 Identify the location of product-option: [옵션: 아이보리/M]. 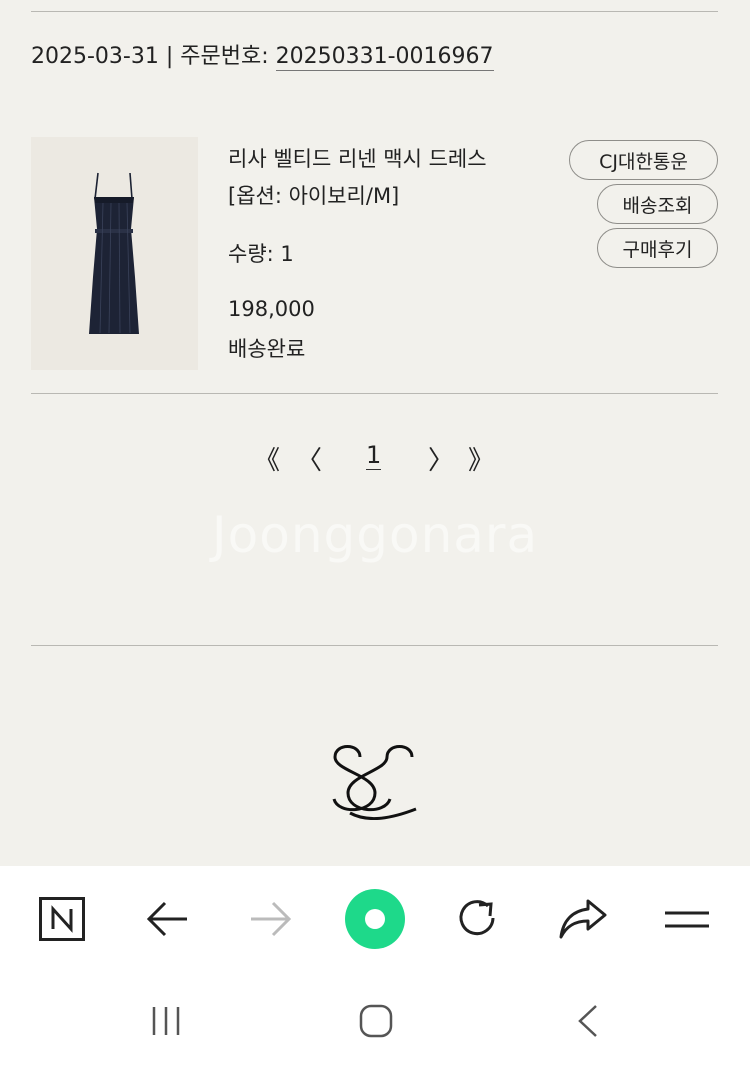
(314, 196).